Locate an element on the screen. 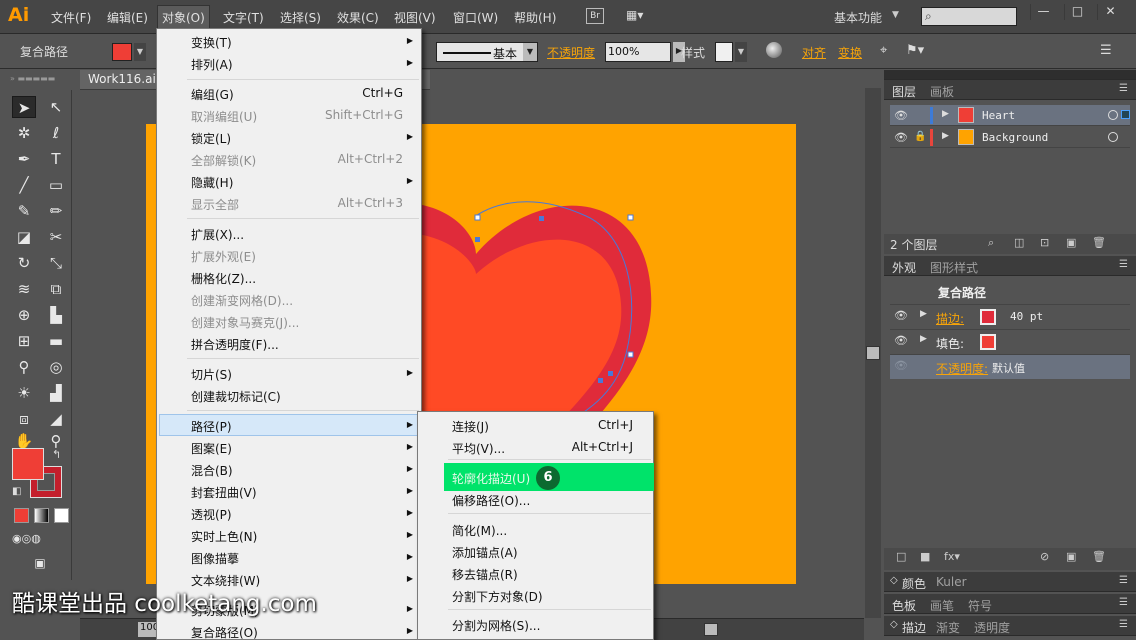 Image resolution: width=1136 pixels, height=640 pixels. line-tool-icon: ╱ is located at coordinates (24, 185).